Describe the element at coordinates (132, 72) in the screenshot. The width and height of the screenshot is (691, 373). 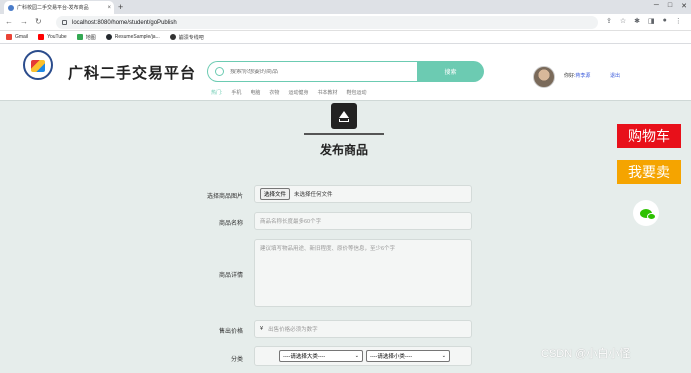
I see `site-name: 广科二手交易平台` at that location.